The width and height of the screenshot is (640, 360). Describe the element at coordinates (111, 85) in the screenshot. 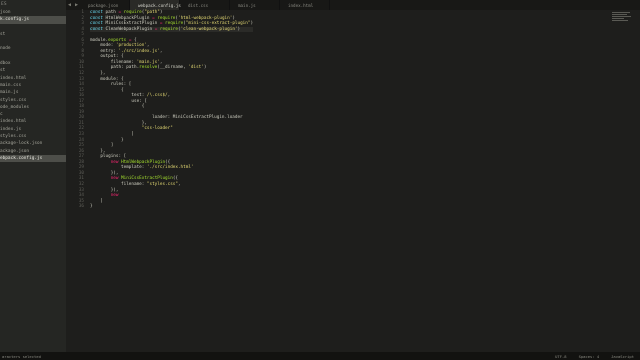

I see `code-token: rules: [` at that location.